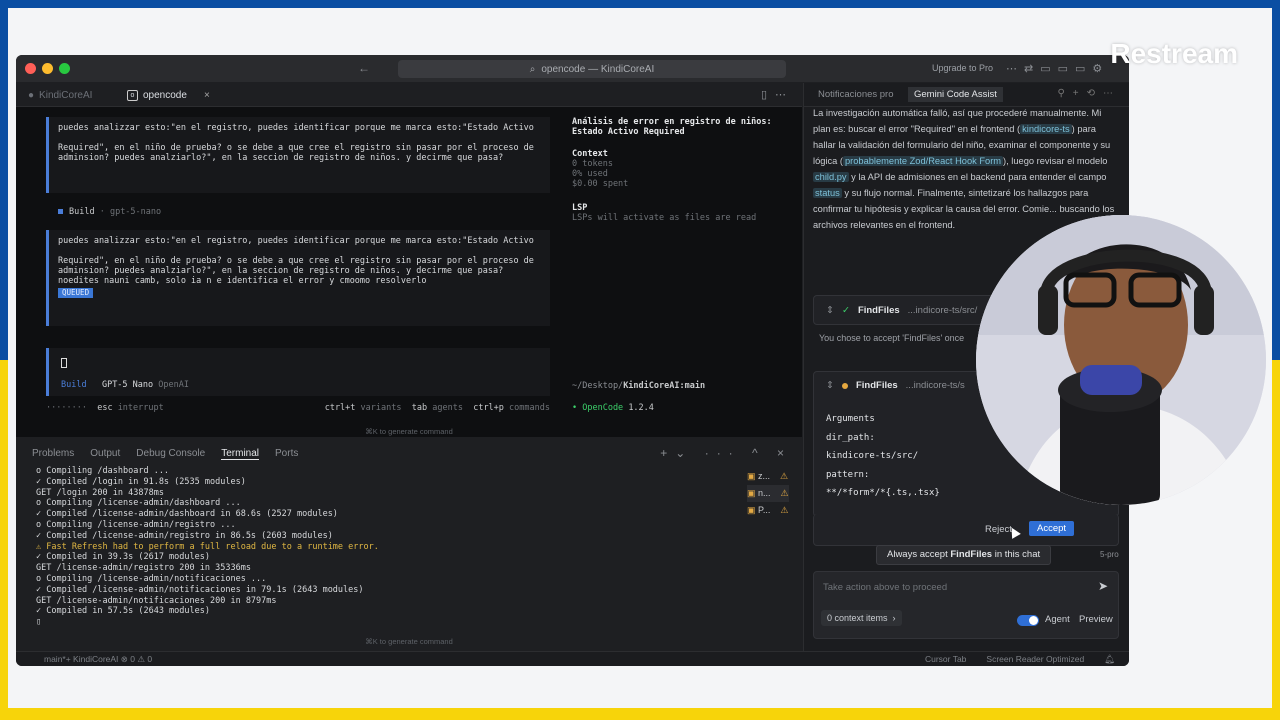 The width and height of the screenshot is (1280, 720). I want to click on preview-label: Preview, so click(1096, 619).